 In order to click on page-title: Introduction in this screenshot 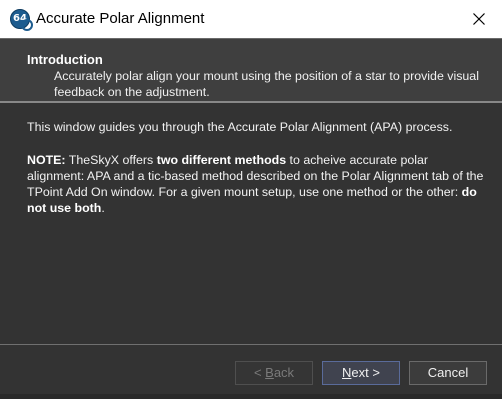, I will do `click(65, 59)`.